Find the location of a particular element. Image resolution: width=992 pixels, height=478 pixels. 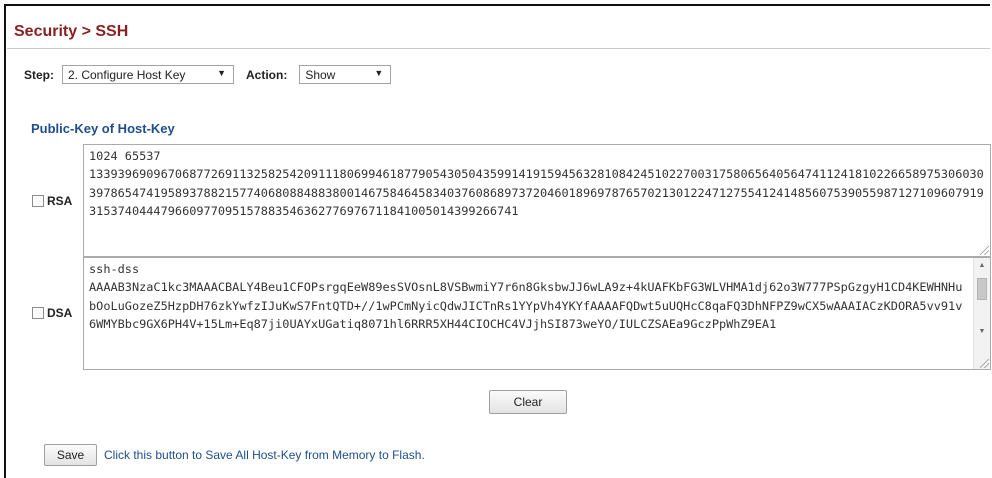

scroll-thumb is located at coordinates (982, 289).